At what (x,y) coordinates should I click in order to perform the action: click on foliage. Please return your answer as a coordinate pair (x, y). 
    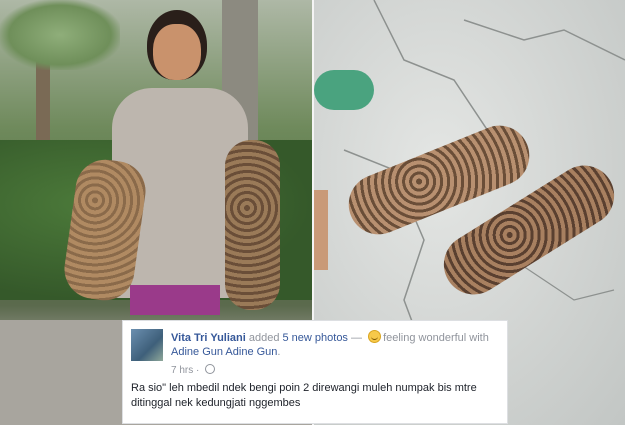
    Looking at the image, I should click on (60, 35).